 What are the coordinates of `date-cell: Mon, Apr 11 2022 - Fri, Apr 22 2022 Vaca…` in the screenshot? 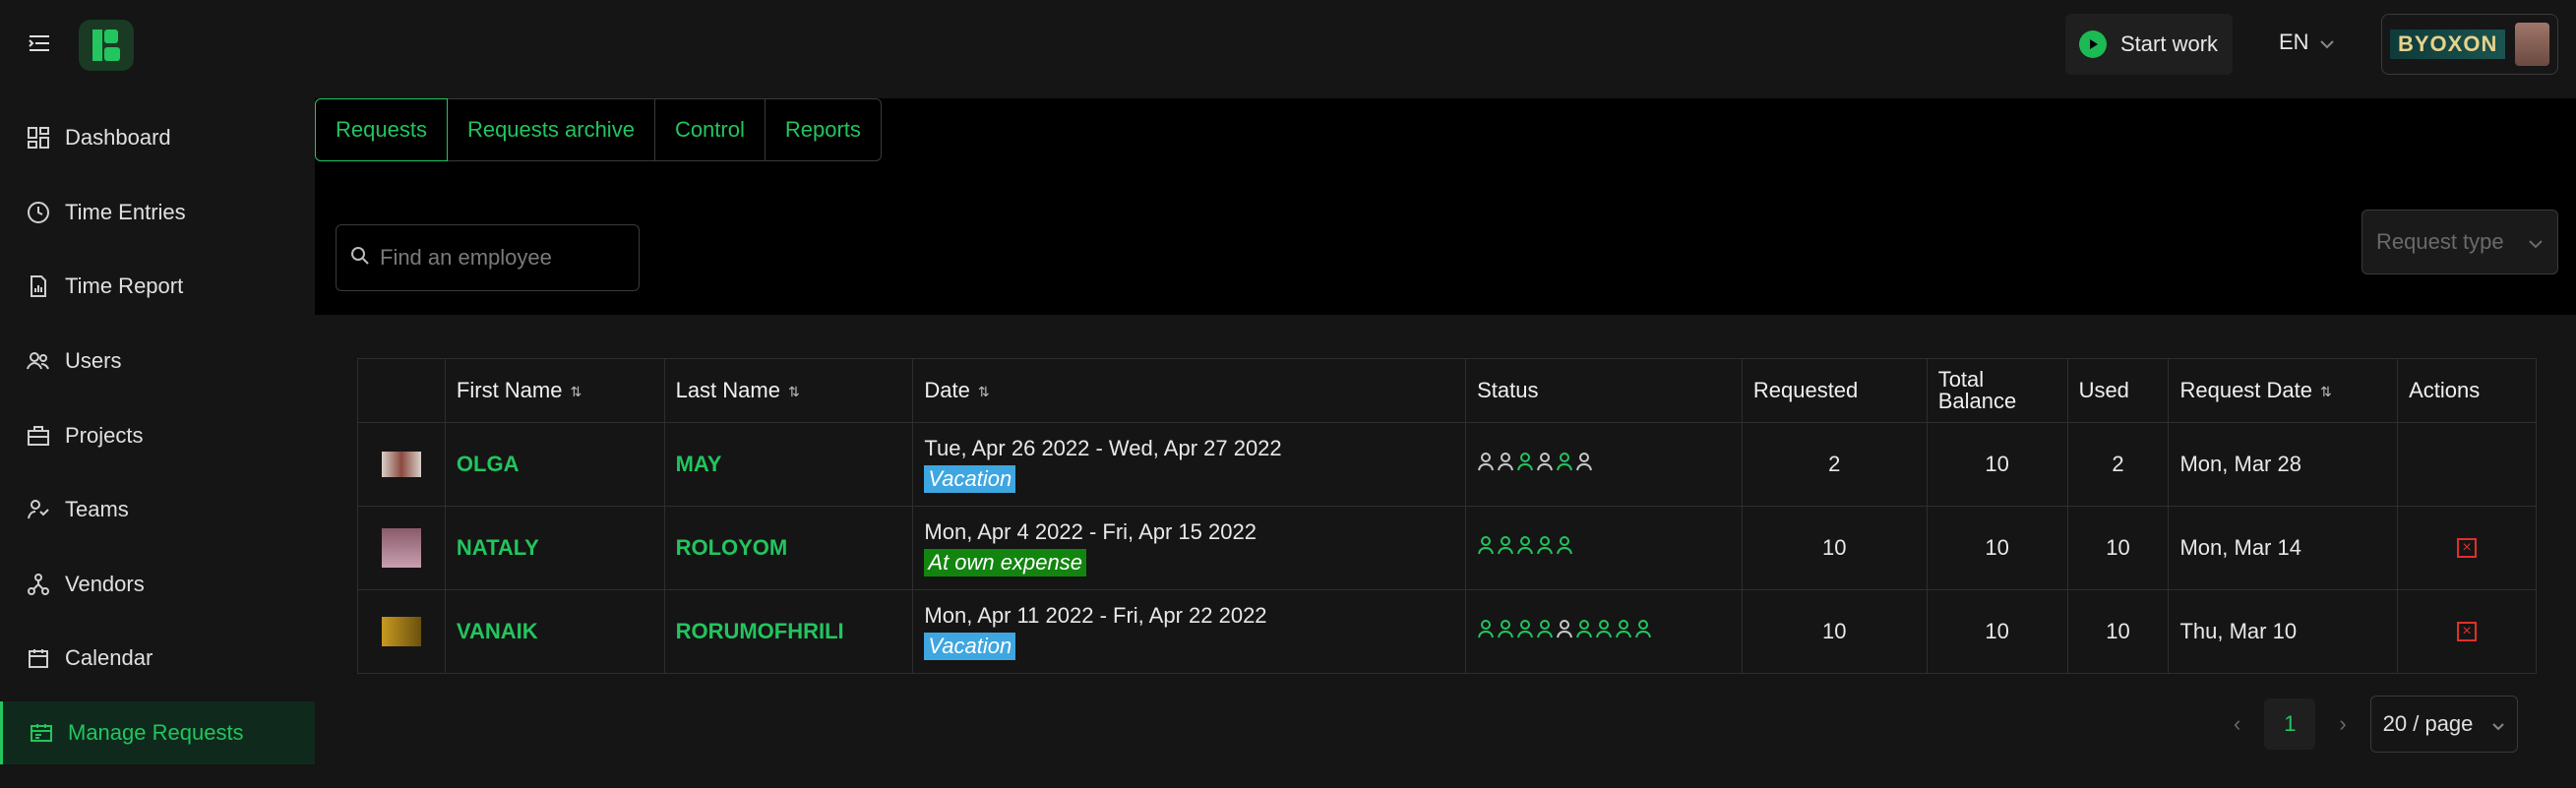 It's located at (1190, 631).